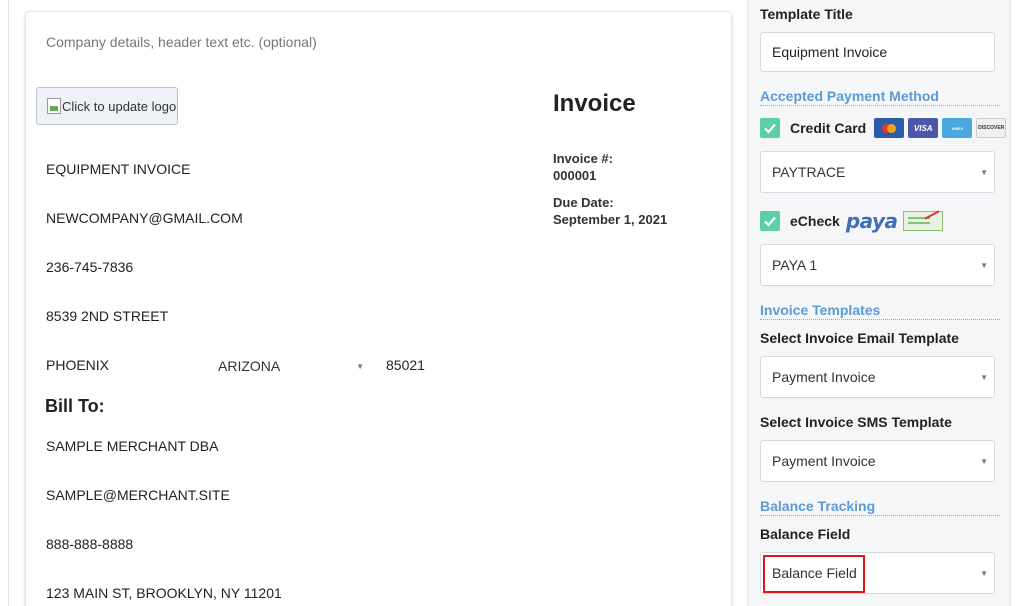  Describe the element at coordinates (880, 507) in the screenshot. I see `balance-tracking-heading: Balance Tracking` at that location.